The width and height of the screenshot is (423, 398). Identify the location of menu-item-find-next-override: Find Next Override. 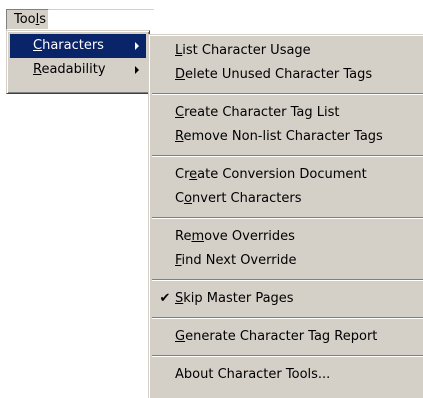
(287, 261).